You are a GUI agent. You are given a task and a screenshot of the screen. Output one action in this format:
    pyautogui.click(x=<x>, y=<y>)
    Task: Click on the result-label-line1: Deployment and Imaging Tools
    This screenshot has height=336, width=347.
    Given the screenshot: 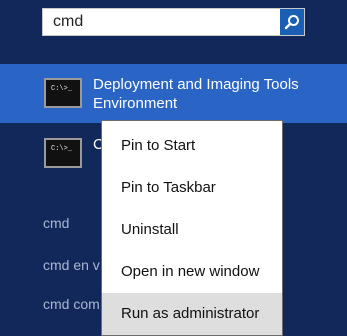 What is the action you would take?
    pyautogui.click(x=196, y=84)
    